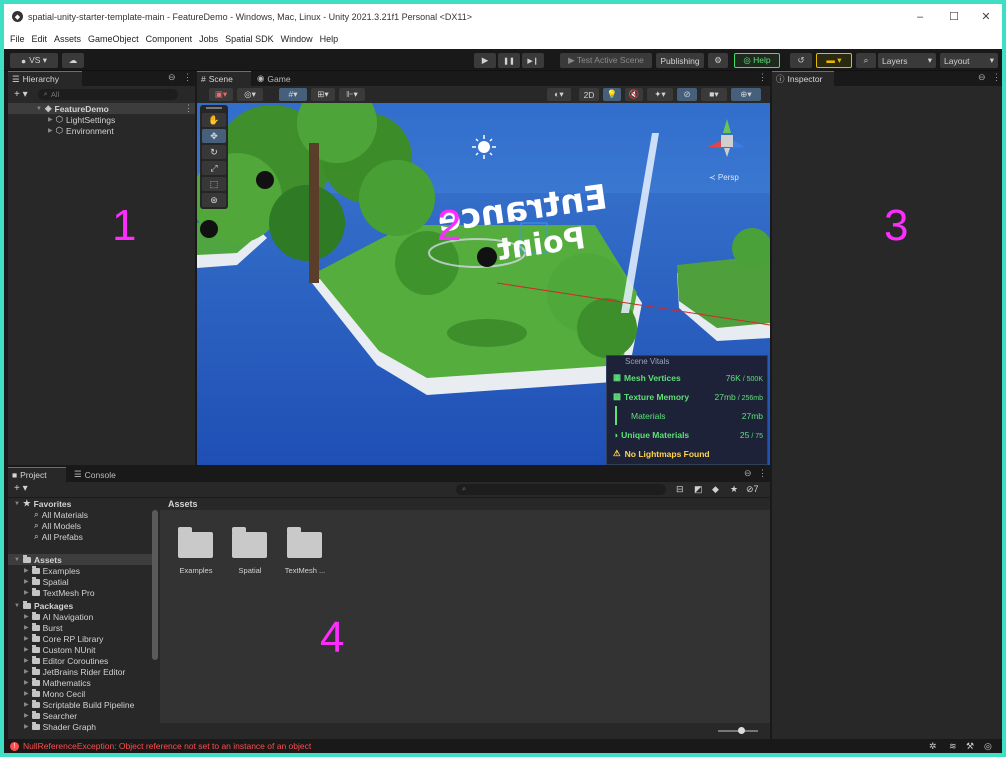  Describe the element at coordinates (803, 78) in the screenshot. I see `tab-inspector: ⓘ Inspector` at that location.